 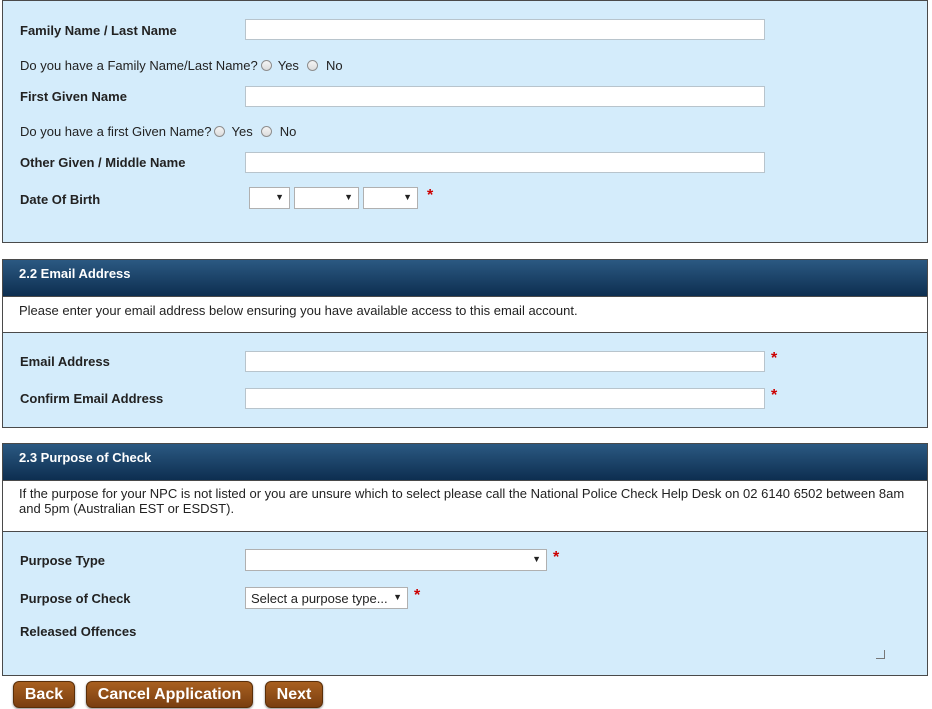 I want to click on dob-required-mark: *, so click(x=430, y=195).